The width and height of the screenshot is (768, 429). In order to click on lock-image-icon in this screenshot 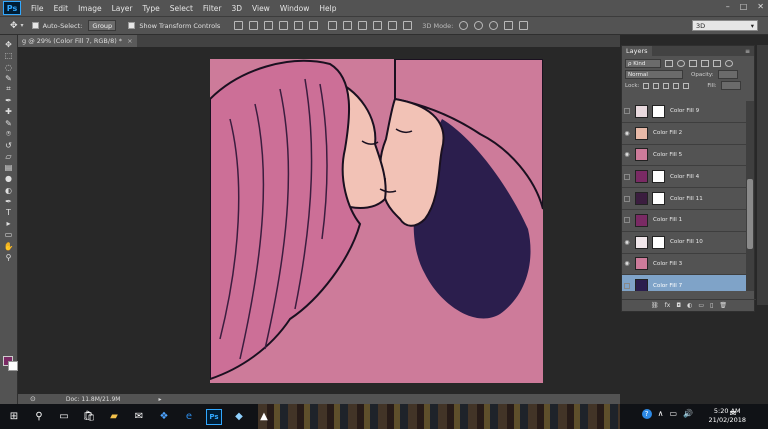, I will do `click(656, 85)`.